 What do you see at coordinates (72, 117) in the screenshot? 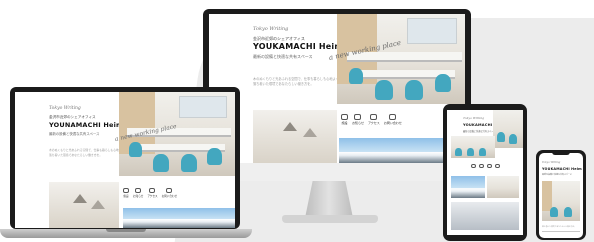
I see `site-tagline: 金沢市近郊のシェアオフィス` at bounding box center [72, 117].